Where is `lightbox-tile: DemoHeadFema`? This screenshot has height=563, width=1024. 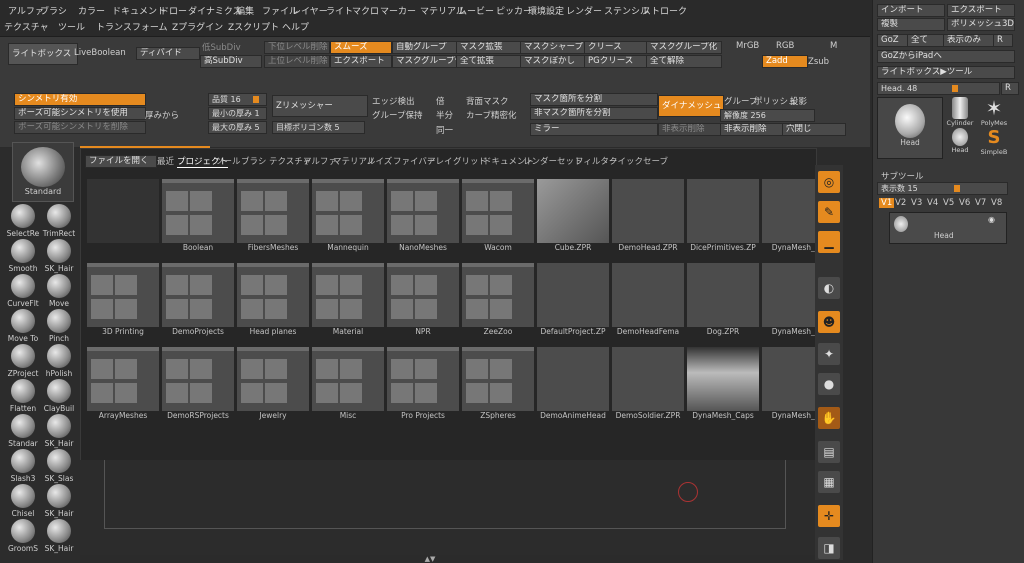 lightbox-tile: DemoHeadFema is located at coordinates (648, 300).